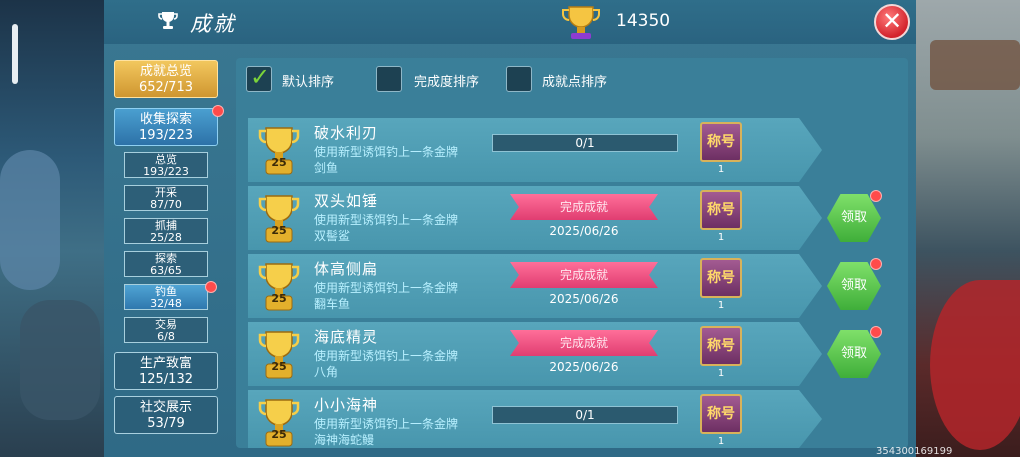 Image resolution: width=1020 pixels, height=457 pixels. What do you see at coordinates (165, 71) in the screenshot?
I see `category-label: 成就总览` at bounding box center [165, 71].